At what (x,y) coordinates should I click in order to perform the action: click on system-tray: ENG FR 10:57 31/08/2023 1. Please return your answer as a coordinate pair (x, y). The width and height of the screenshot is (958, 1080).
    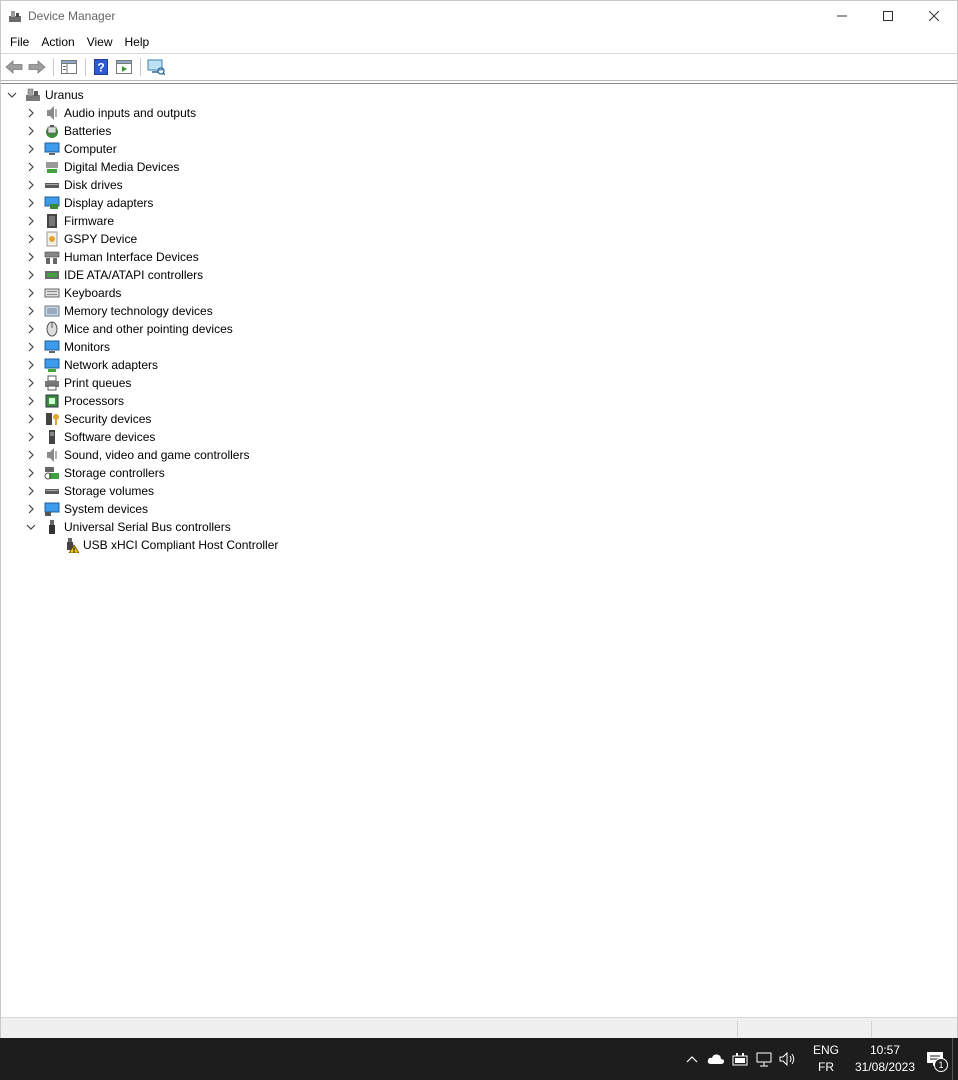
    Looking at the image, I should click on (819, 1059).